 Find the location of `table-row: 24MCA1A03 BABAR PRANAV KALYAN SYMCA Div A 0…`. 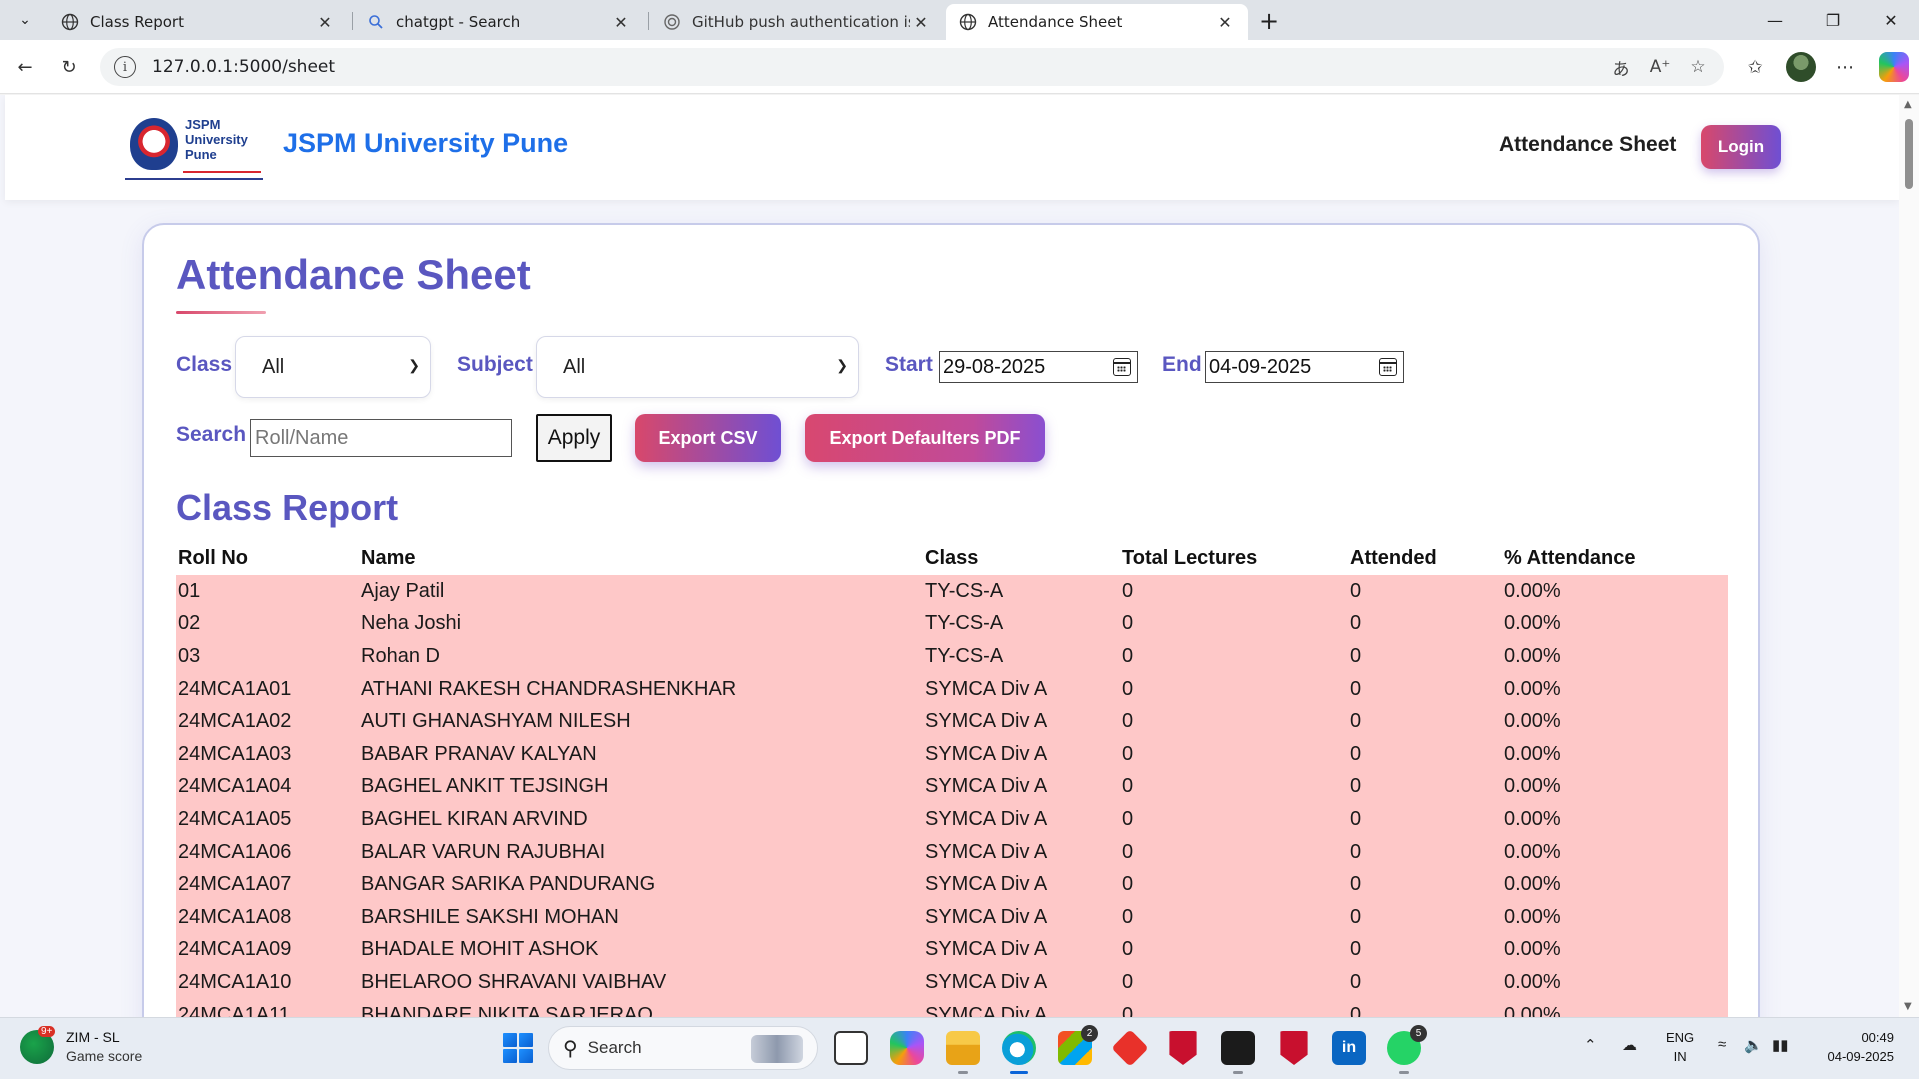

table-row: 24MCA1A03 BABAR PRANAV KALYAN SYMCA Div A 0… is located at coordinates (952, 754).